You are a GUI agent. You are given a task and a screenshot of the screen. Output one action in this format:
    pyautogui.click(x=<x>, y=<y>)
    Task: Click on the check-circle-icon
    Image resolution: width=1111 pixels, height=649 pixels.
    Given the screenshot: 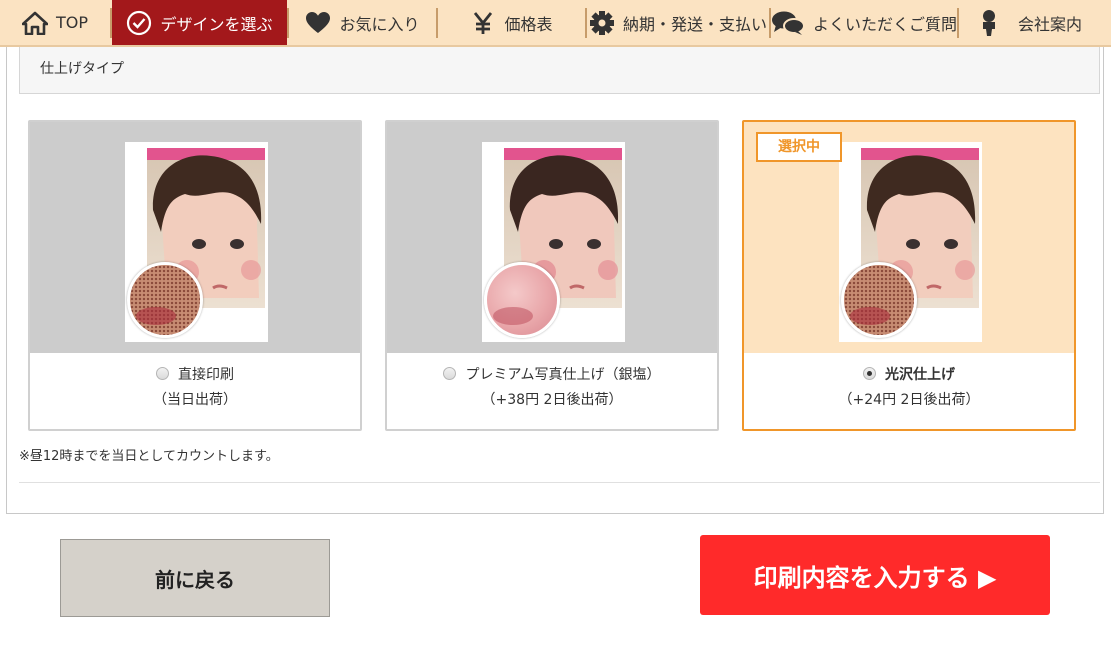 What is the action you would take?
    pyautogui.click(x=139, y=23)
    